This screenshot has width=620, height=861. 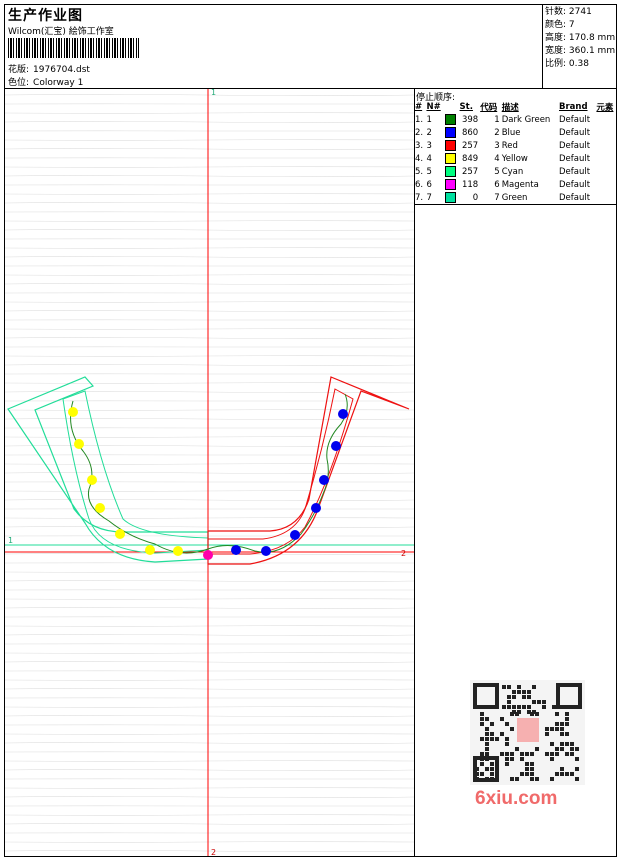 I want to click on row-code: 7, so click(x=490, y=198).